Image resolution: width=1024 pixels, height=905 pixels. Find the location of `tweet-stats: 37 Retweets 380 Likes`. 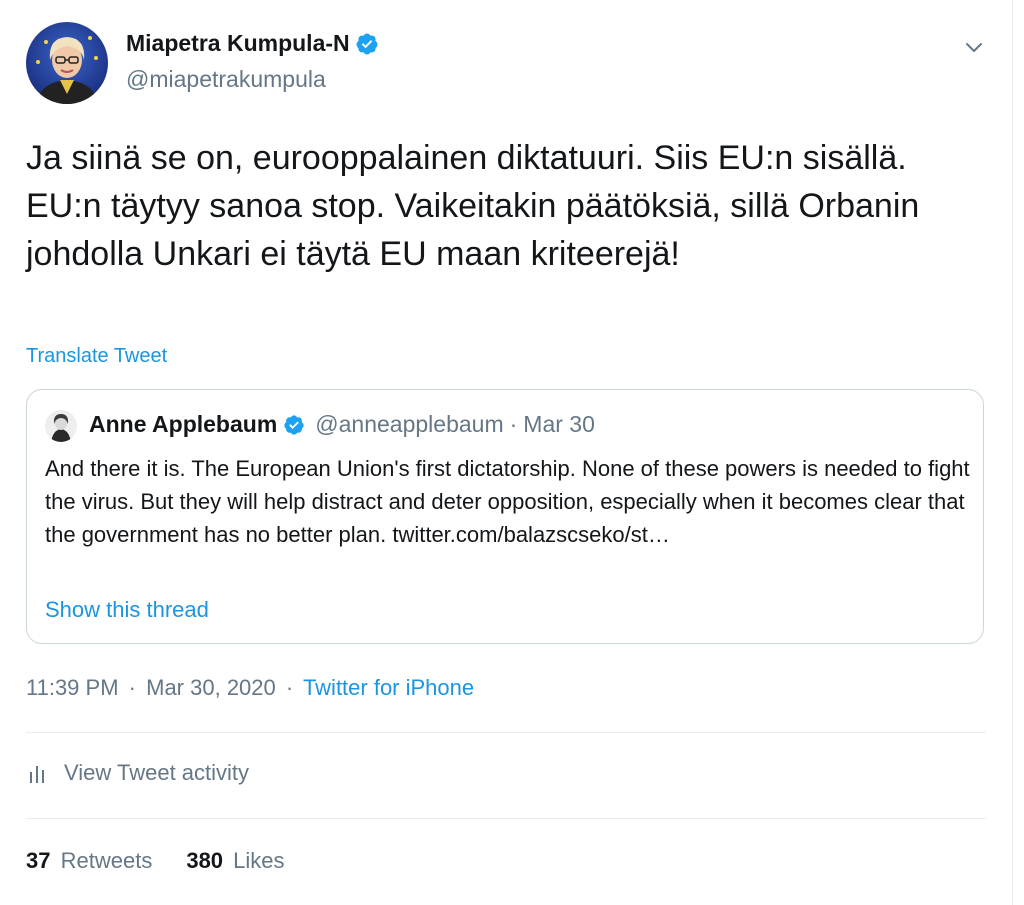

tweet-stats: 37 Retweets 380 Likes is located at coordinates (172, 861).